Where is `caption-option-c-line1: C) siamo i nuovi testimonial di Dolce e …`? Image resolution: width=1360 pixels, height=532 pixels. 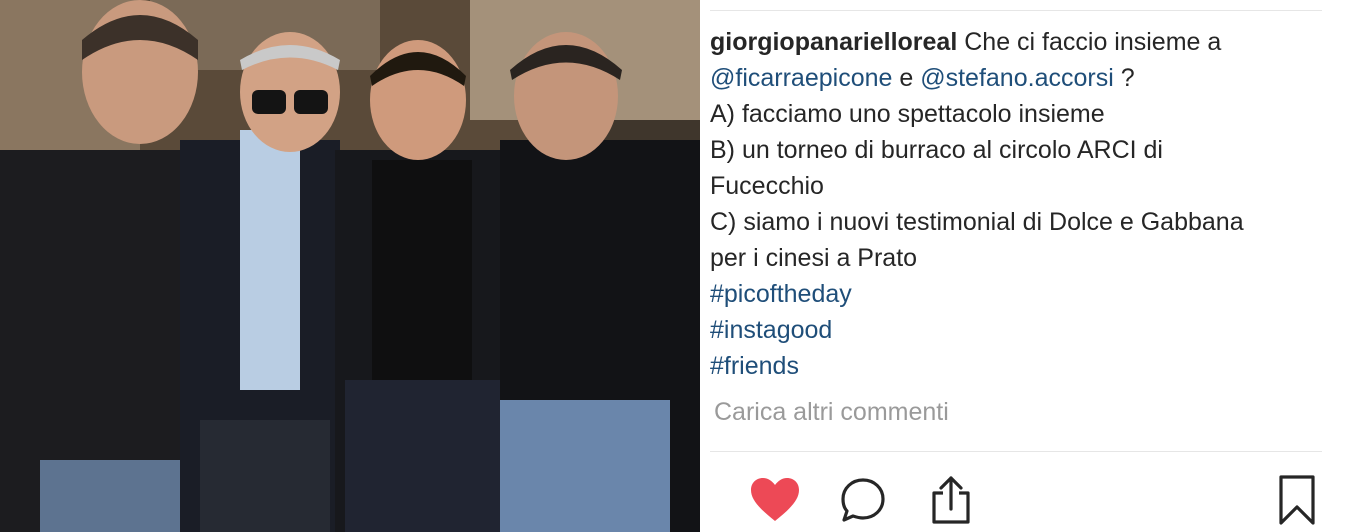 caption-option-c-line1: C) siamo i nuovi testimonial di Dolce e … is located at coordinates (977, 222).